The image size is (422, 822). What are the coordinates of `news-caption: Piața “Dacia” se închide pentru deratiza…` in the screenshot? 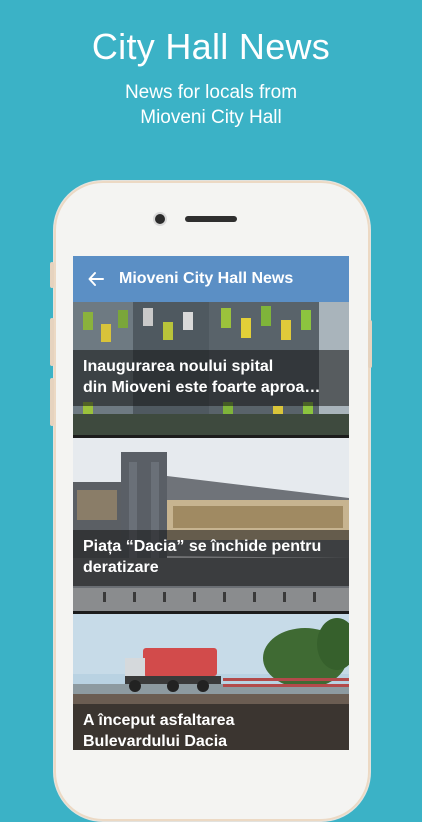 It's located at (211, 558).